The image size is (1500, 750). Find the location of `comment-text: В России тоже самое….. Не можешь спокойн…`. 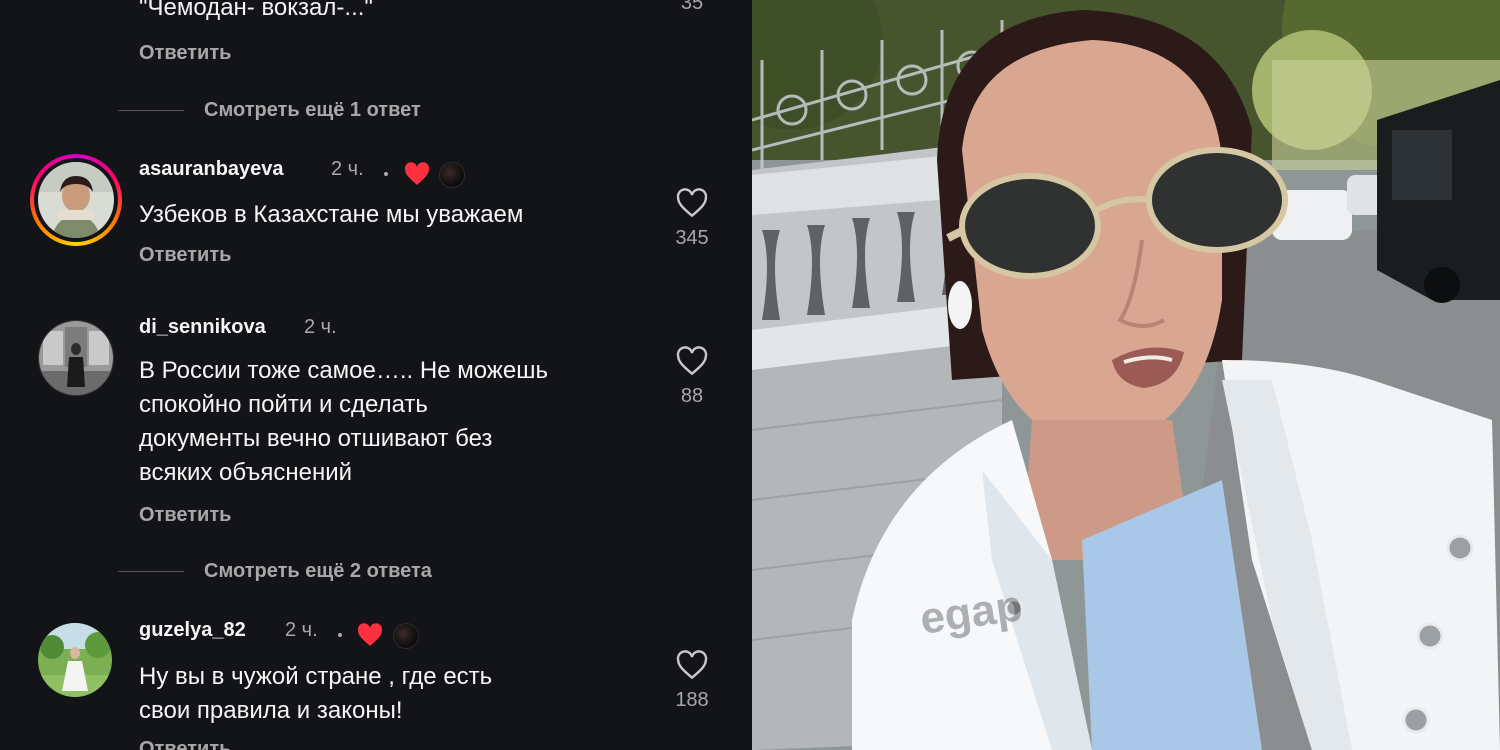

comment-text: В России тоже самое….. Не можешь спокойн… is located at coordinates (343, 421).